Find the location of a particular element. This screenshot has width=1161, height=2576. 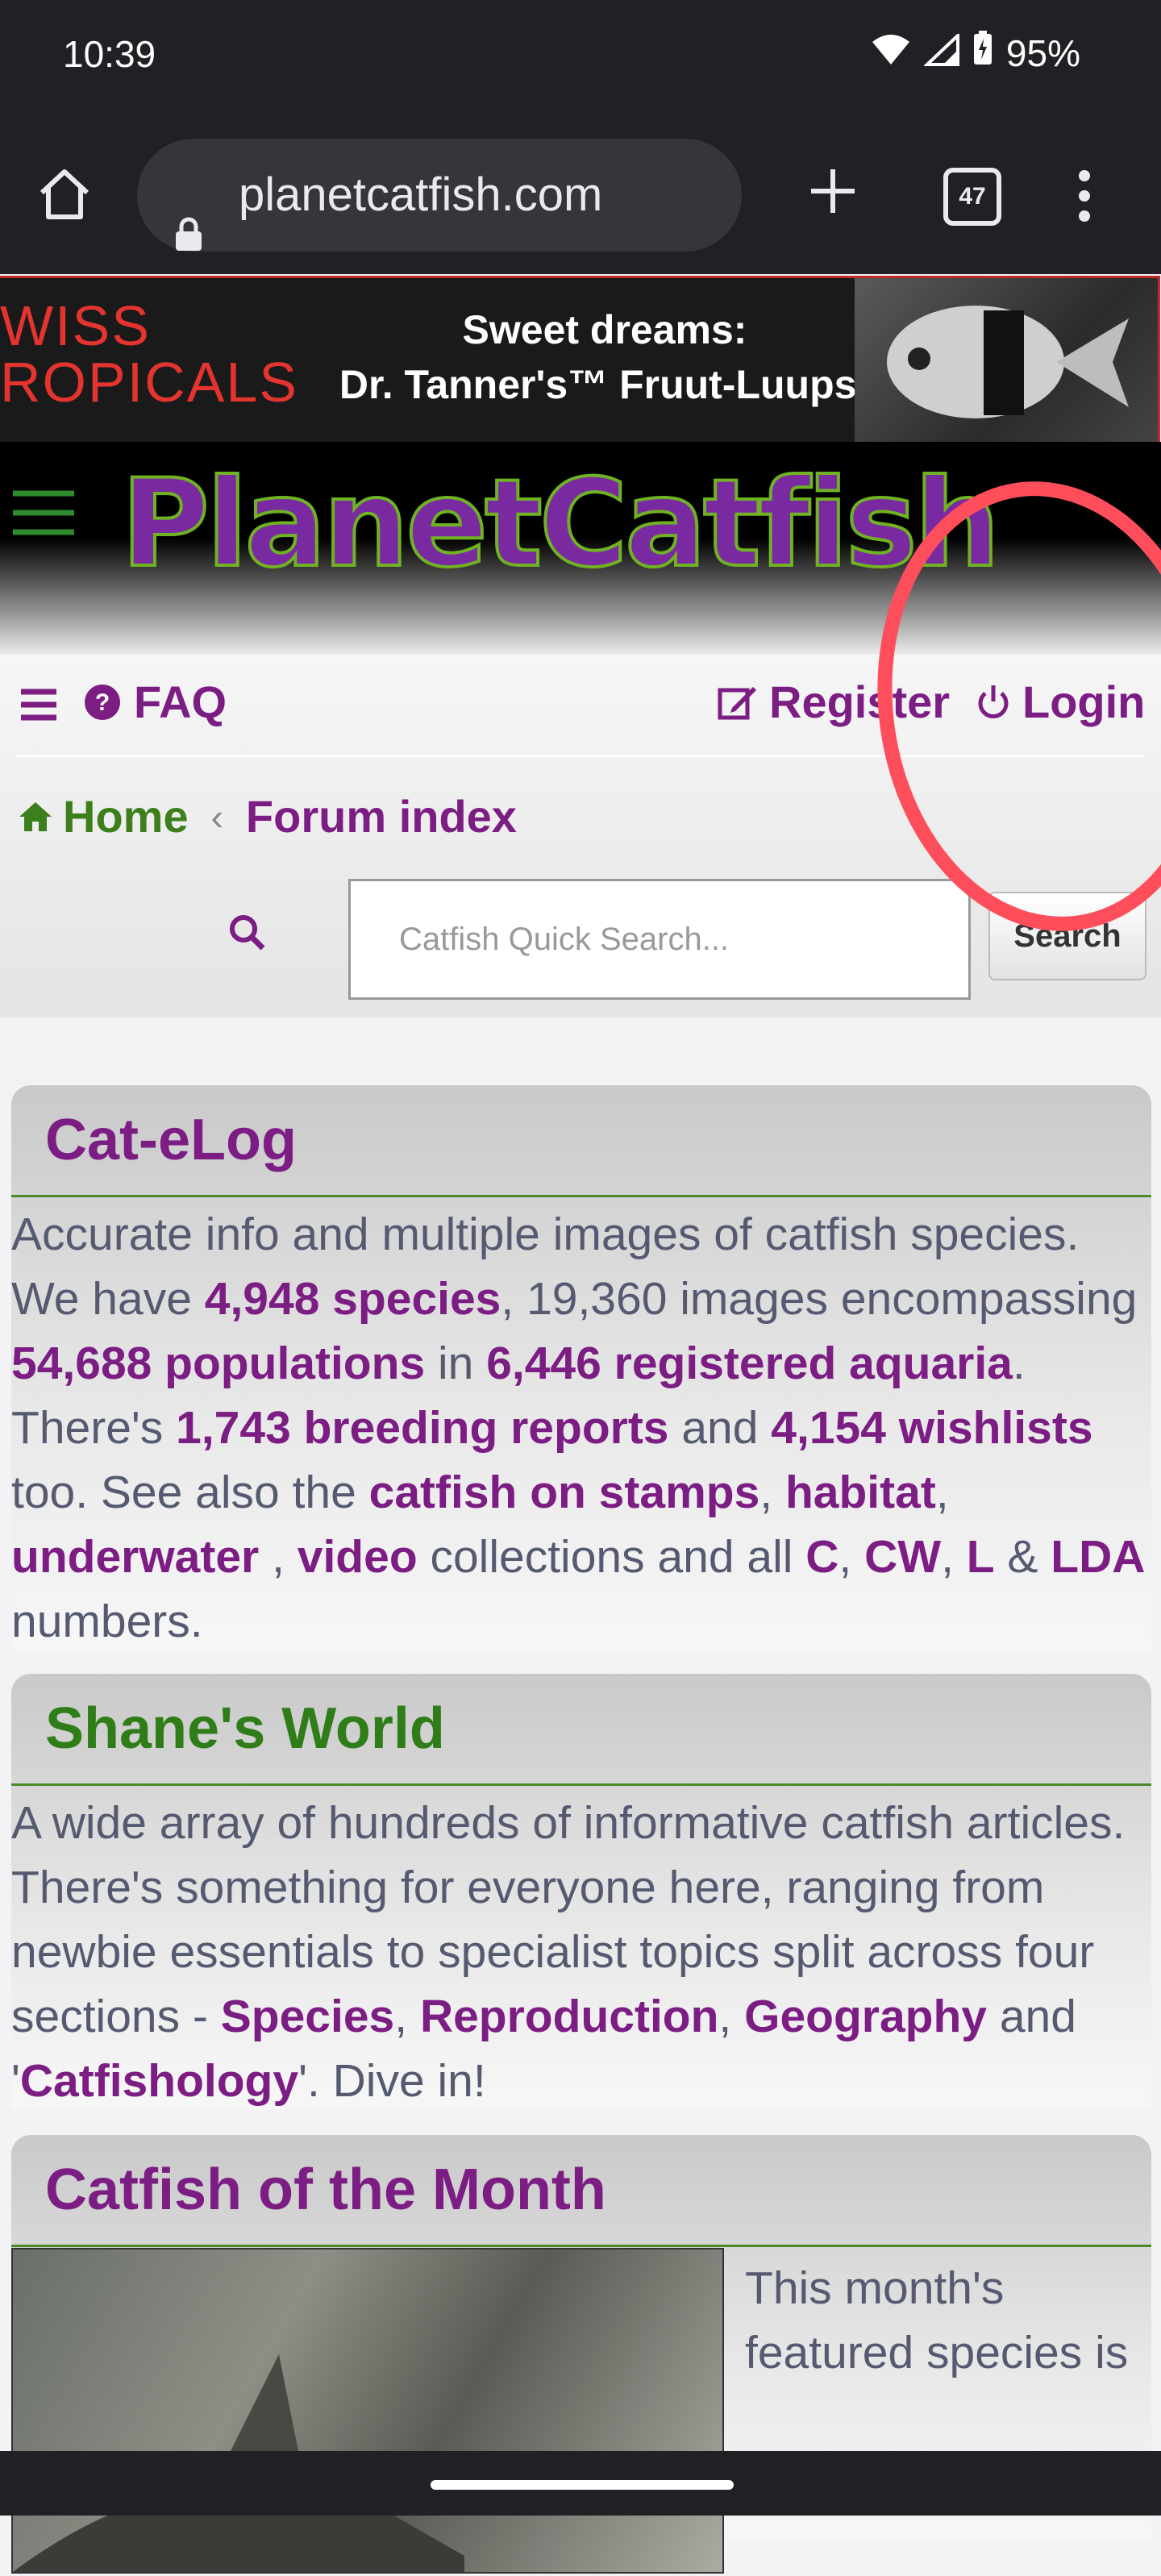

cotm-fish-image is located at coordinates (367, 2411).